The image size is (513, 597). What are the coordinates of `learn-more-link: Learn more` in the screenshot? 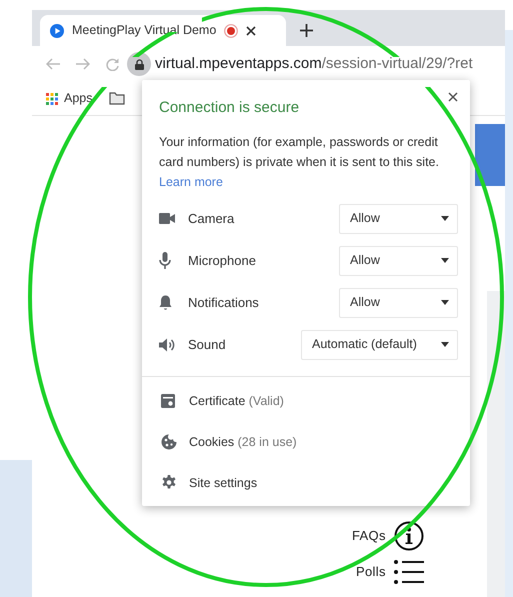 It's located at (191, 181).